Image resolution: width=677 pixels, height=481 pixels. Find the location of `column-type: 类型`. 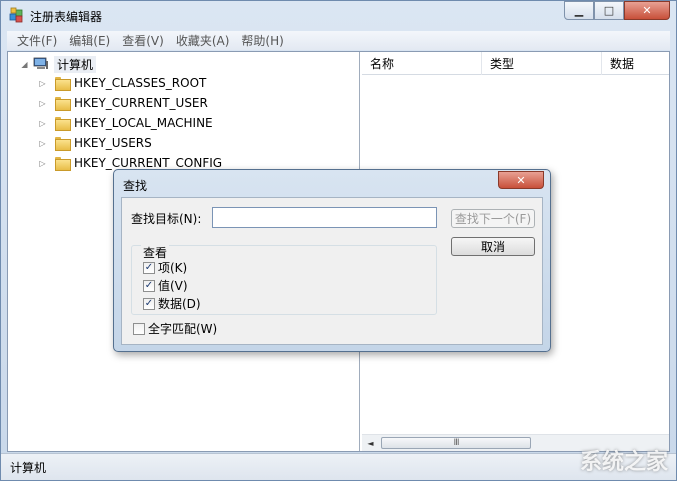

column-type: 类型 is located at coordinates (542, 63).